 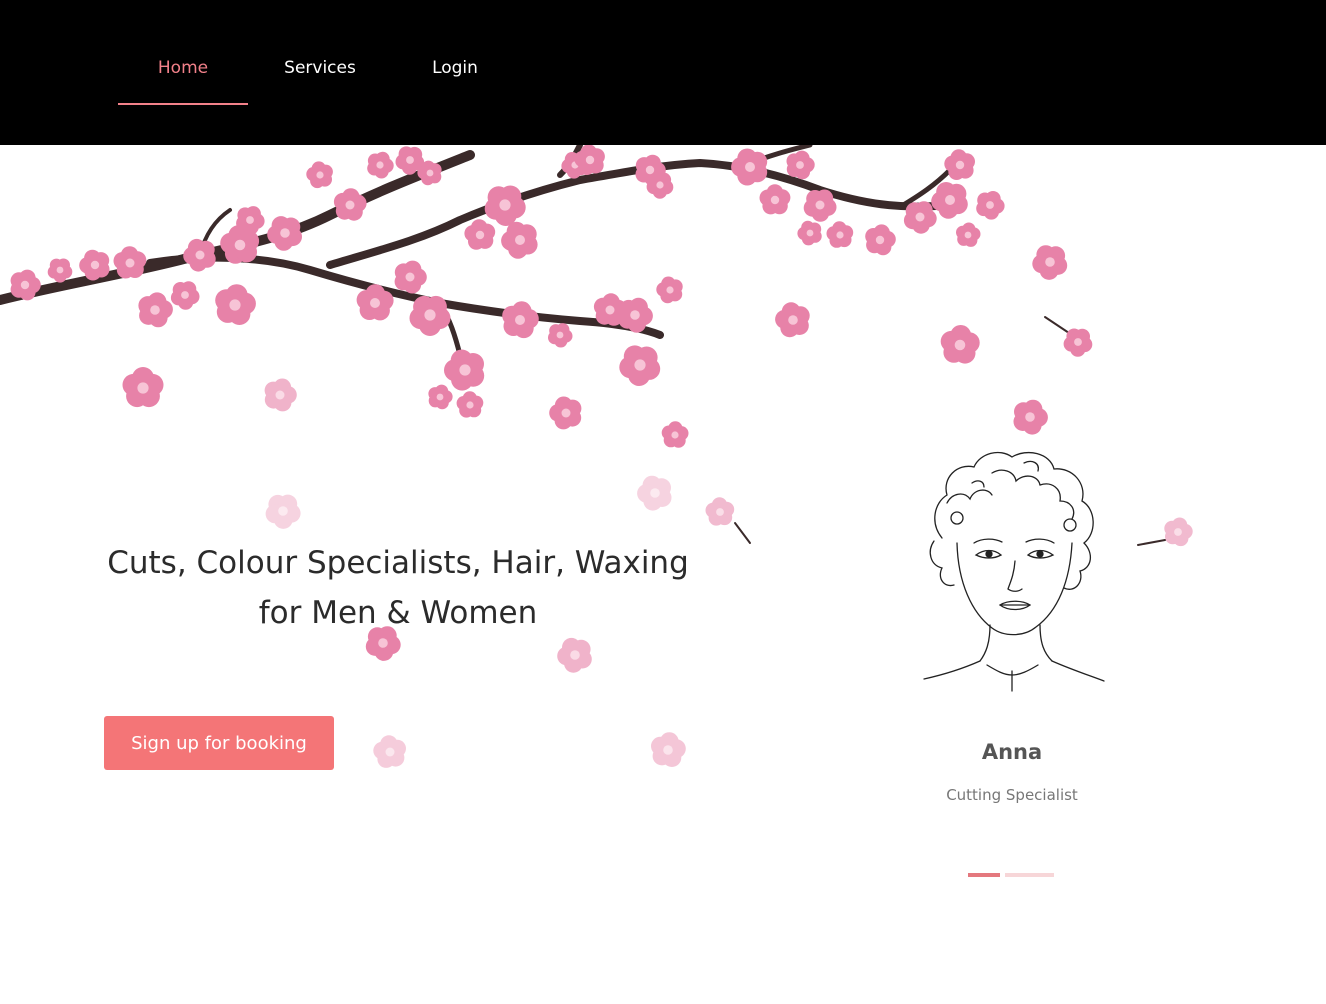 I want to click on carousel-pagination, so click(x=1013, y=876).